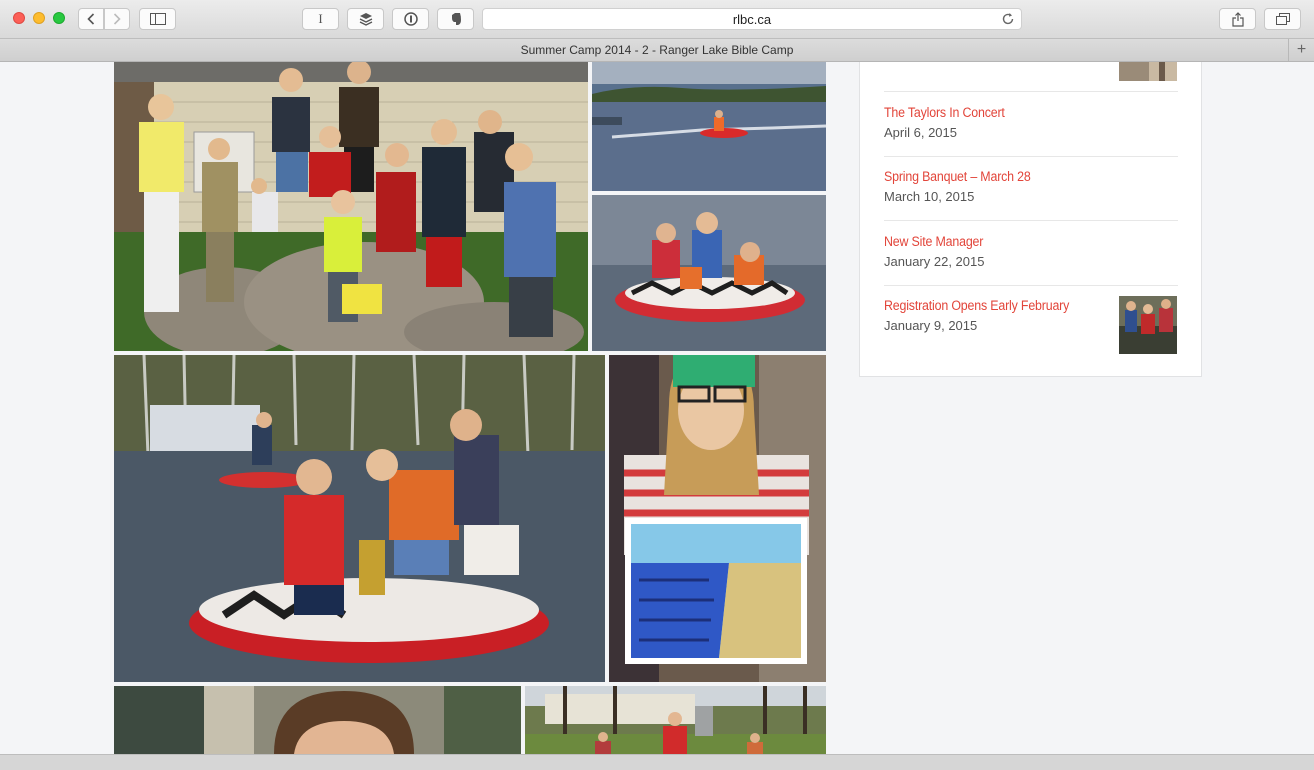 Image resolution: width=1314 pixels, height=770 pixels. What do you see at coordinates (1019, 241) in the screenshot?
I see `post-title-link: New Site Manager` at bounding box center [1019, 241].